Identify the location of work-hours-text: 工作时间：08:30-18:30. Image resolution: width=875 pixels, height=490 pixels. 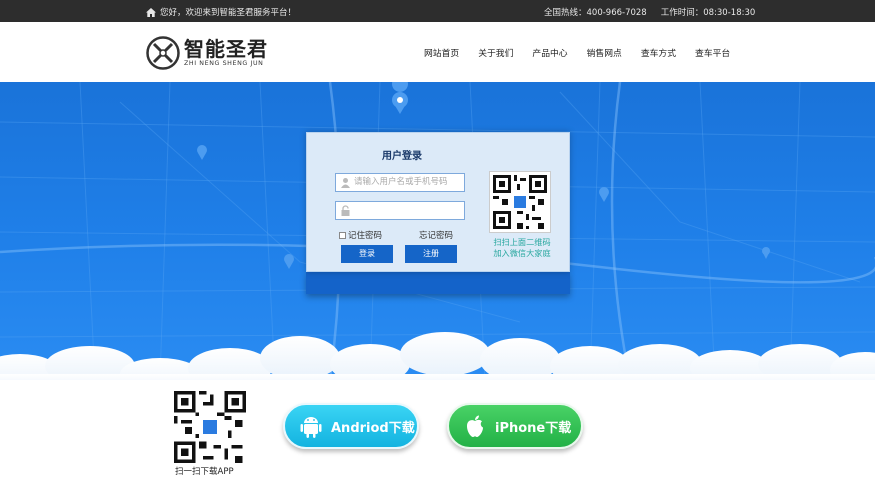
(708, 13).